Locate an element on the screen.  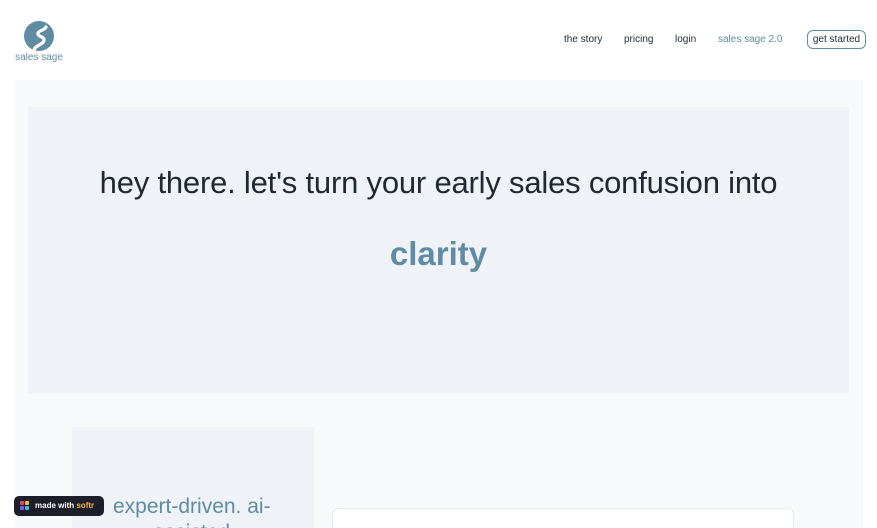
feature-heading-line1: expert-driven. ai- is located at coordinates (192, 506).